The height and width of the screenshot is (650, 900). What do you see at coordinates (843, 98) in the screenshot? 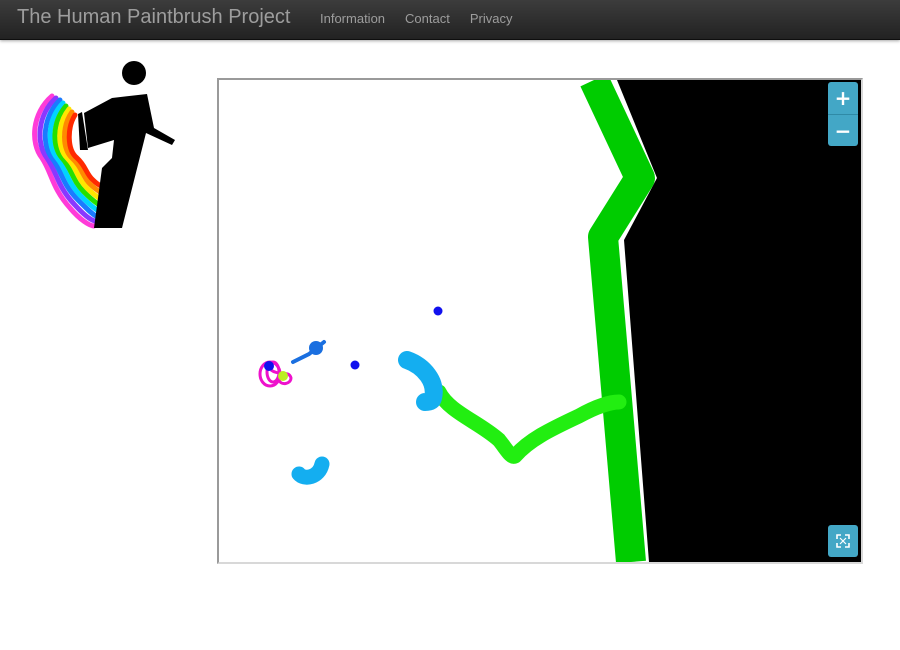
I see `plus-icon: +` at bounding box center [843, 98].